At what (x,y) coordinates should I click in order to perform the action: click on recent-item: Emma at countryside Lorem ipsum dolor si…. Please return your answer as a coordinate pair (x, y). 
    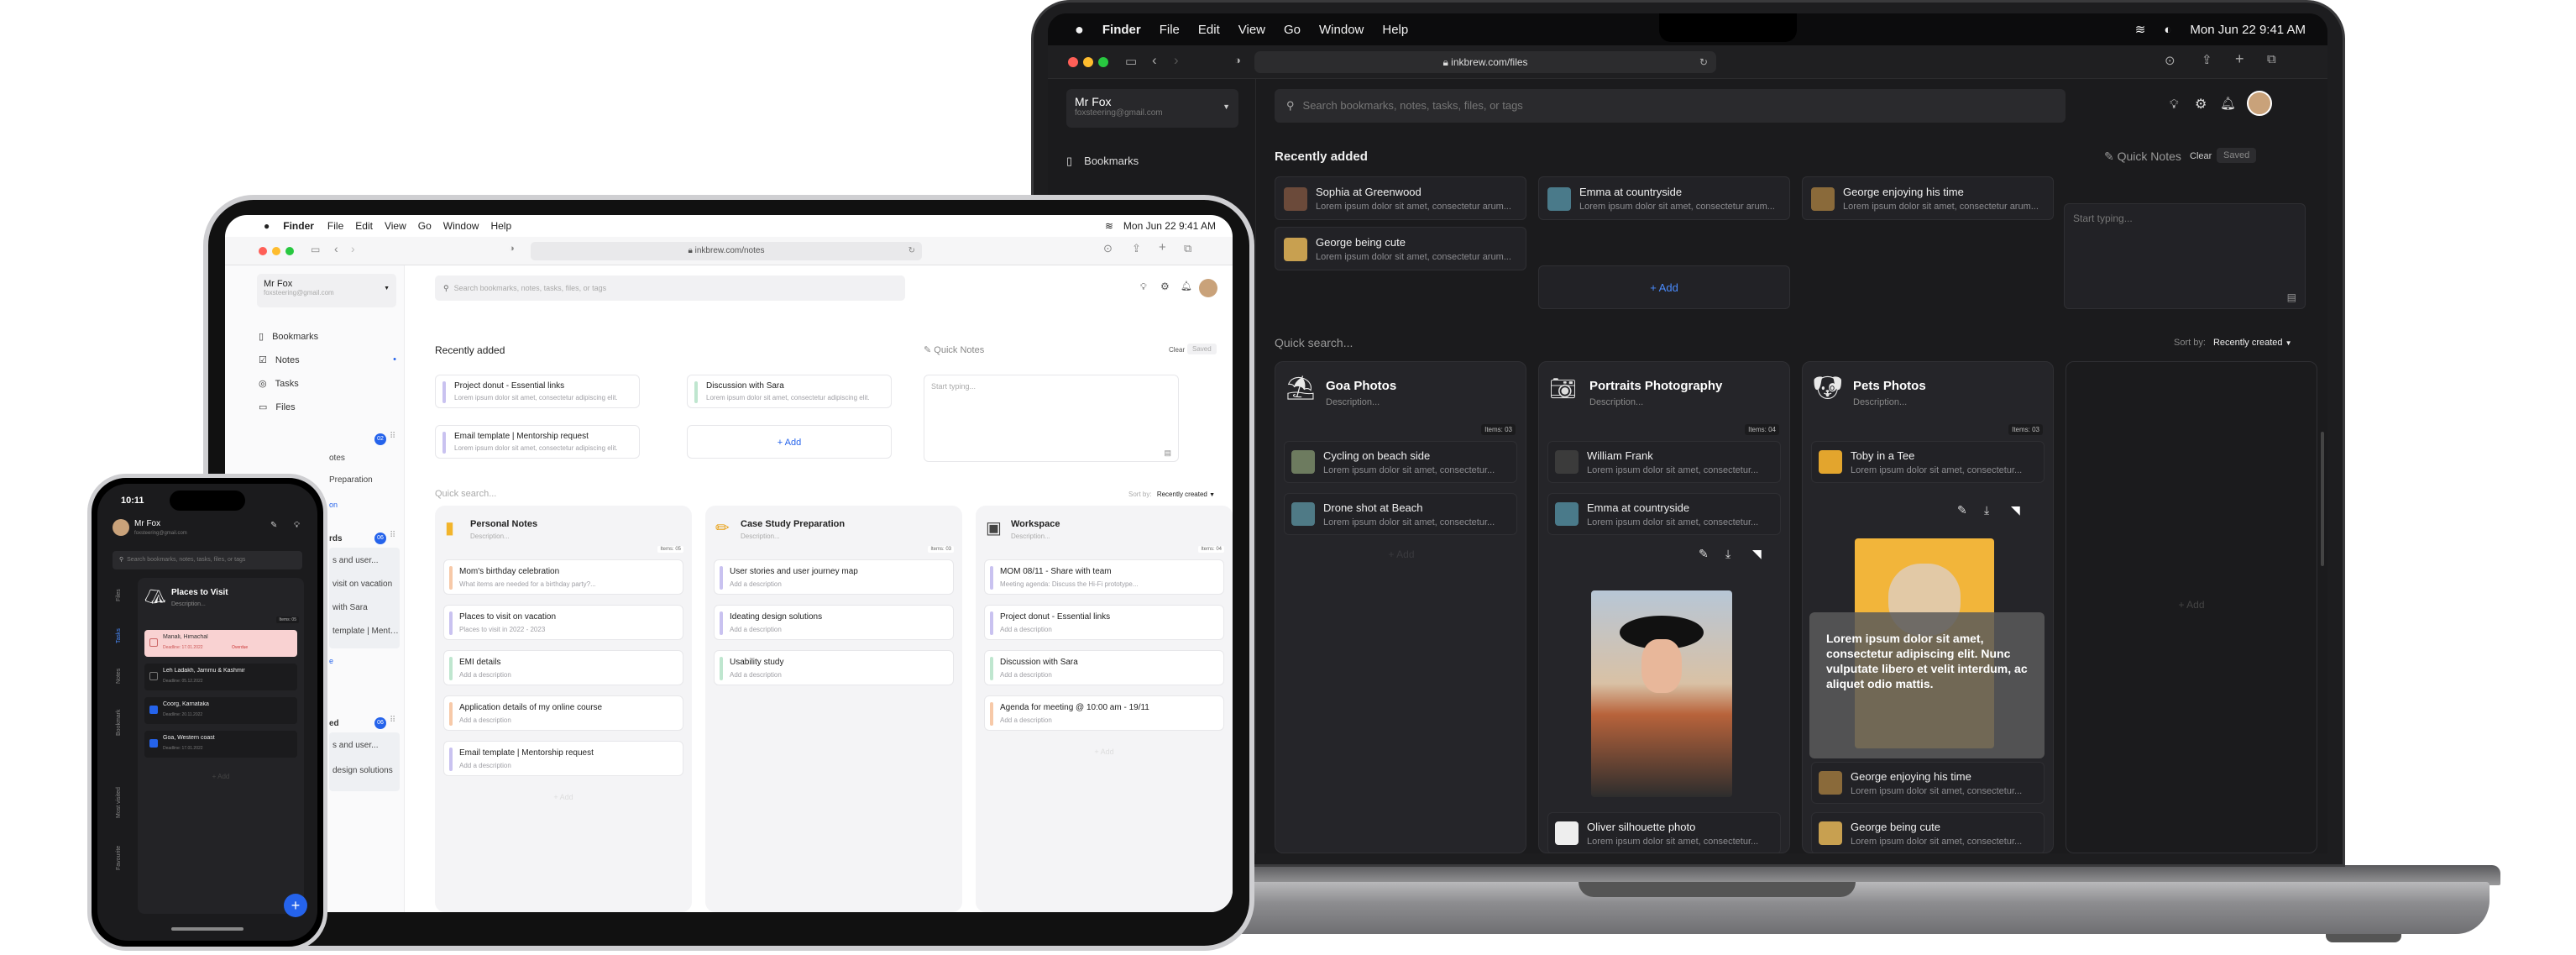
    Looking at the image, I should click on (1664, 198).